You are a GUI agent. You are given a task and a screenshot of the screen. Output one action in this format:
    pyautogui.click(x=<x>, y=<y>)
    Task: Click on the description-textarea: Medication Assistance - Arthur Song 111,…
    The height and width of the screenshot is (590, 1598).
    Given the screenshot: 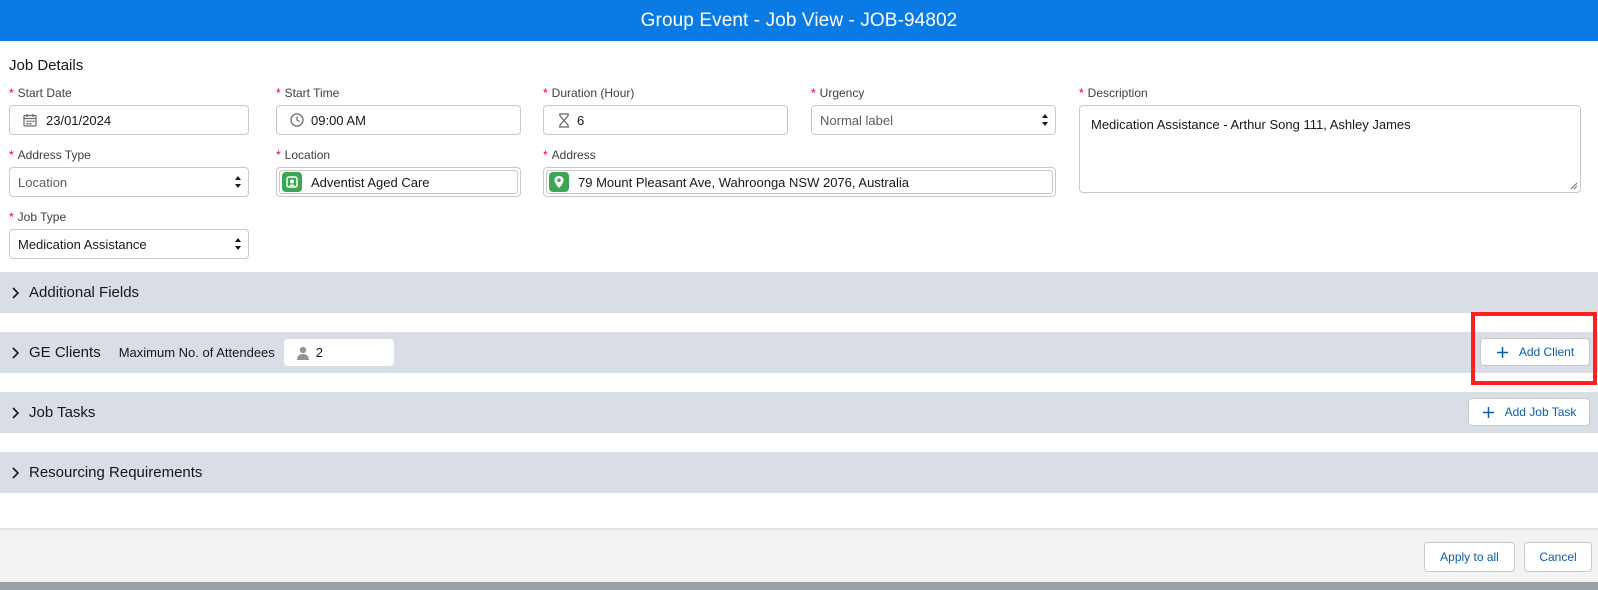 What is the action you would take?
    pyautogui.click(x=1330, y=149)
    